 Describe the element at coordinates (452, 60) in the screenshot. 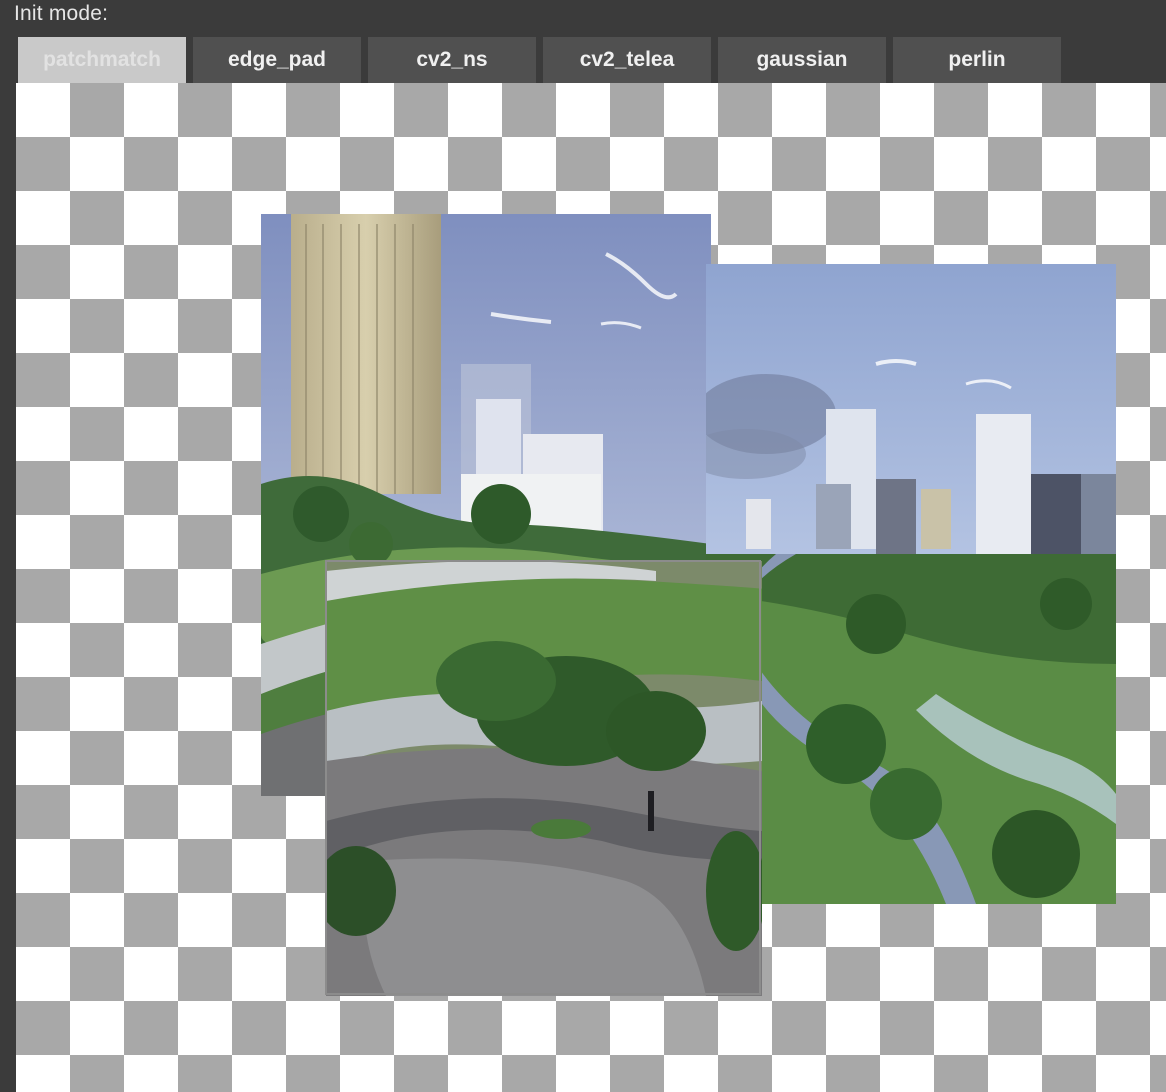

I see `tab-cv2-ns: cv2_ns` at that location.